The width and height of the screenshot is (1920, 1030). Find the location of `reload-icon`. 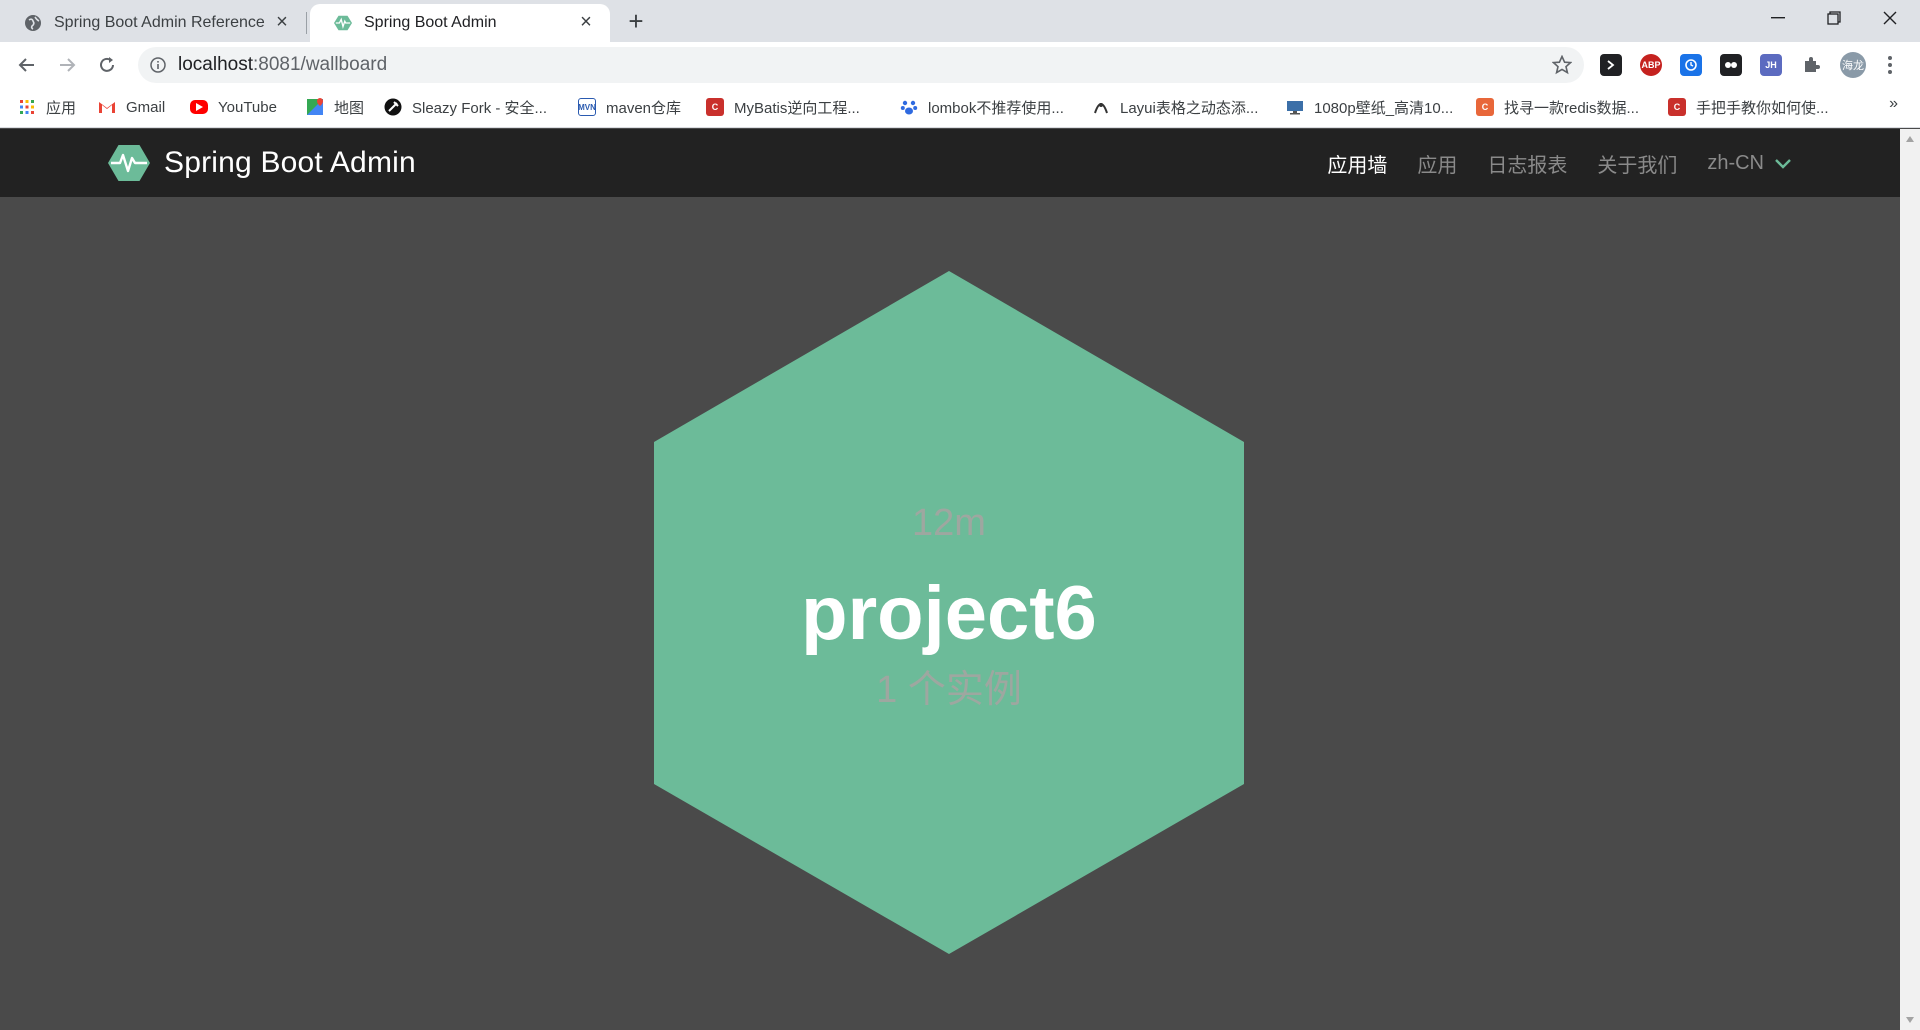

reload-icon is located at coordinates (107, 65).